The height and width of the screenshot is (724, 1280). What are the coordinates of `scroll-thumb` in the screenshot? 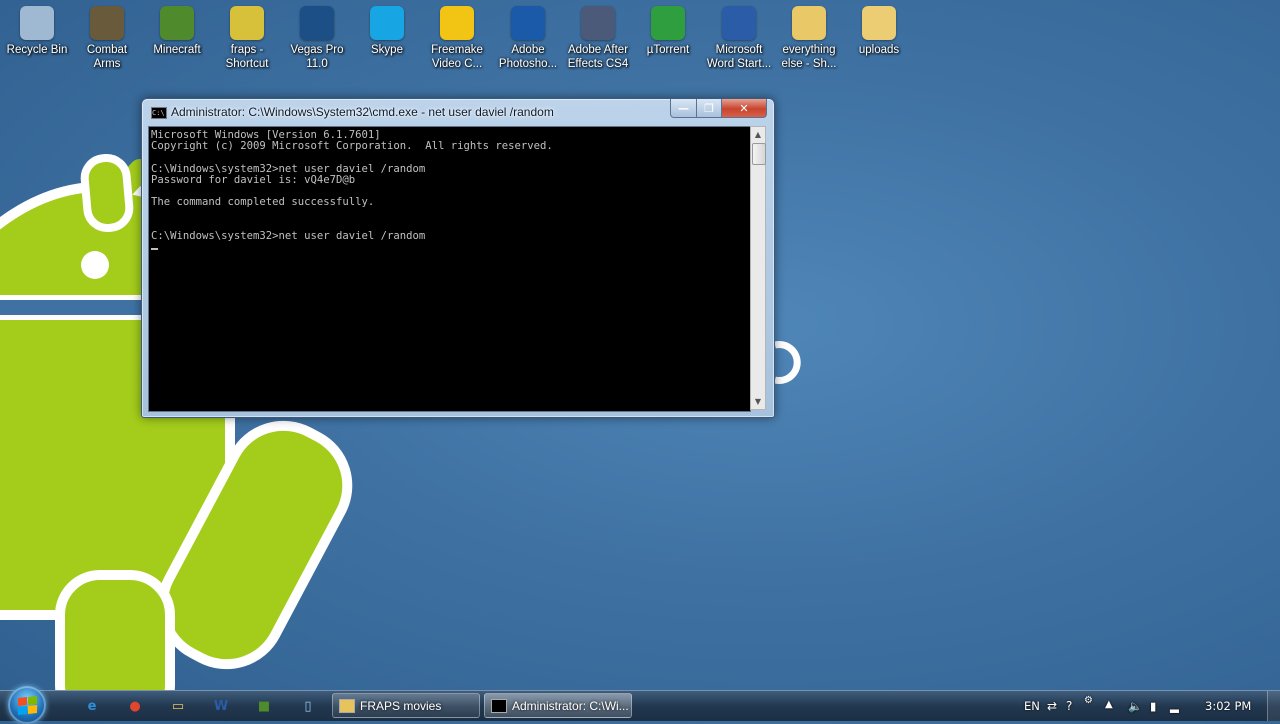 It's located at (759, 154).